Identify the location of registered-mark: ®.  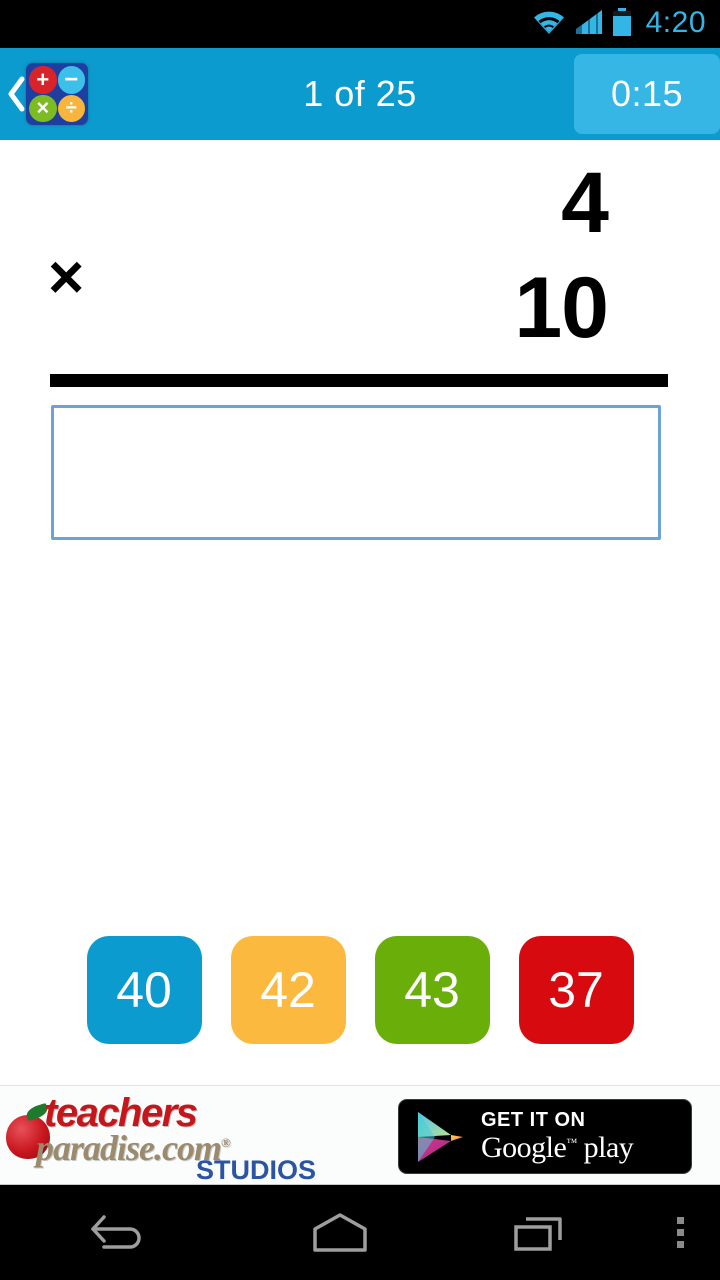
(225, 1142).